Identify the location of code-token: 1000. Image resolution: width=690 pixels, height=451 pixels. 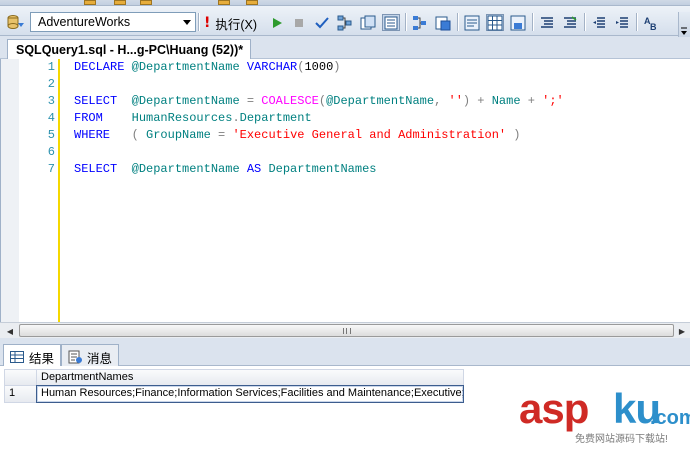
(319, 67).